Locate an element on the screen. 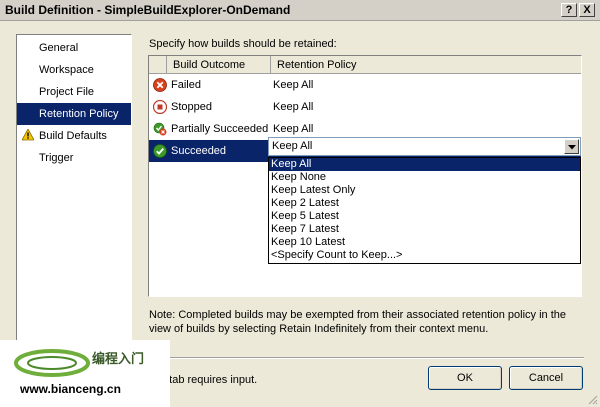  failed-icon is located at coordinates (160, 85).